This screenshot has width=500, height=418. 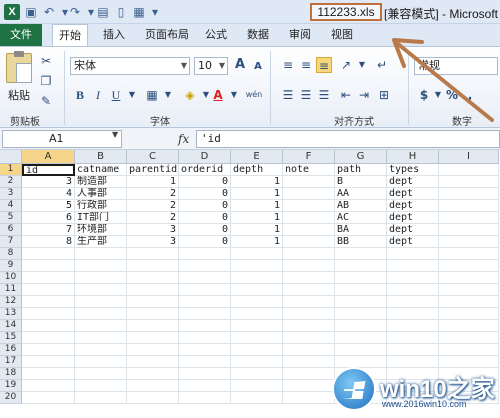 What do you see at coordinates (114, 35) in the screenshot?
I see `tab-insert: 插入` at bounding box center [114, 35].